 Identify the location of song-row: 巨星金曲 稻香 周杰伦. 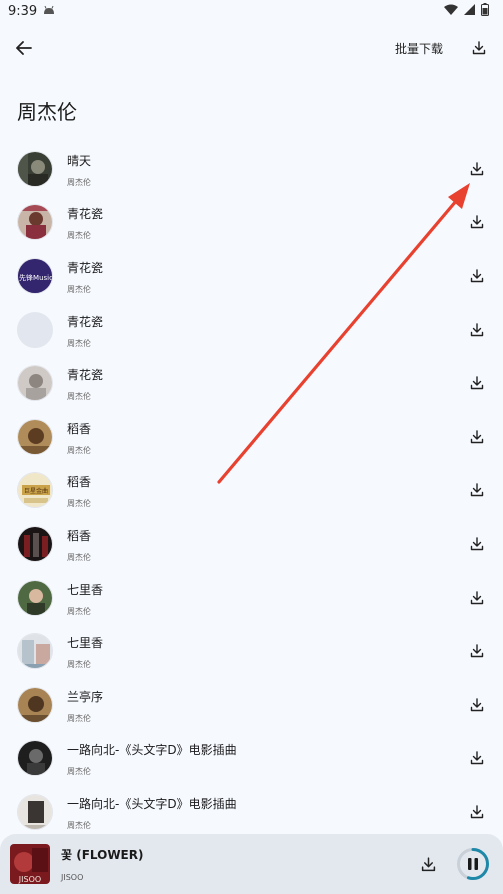
(251, 491).